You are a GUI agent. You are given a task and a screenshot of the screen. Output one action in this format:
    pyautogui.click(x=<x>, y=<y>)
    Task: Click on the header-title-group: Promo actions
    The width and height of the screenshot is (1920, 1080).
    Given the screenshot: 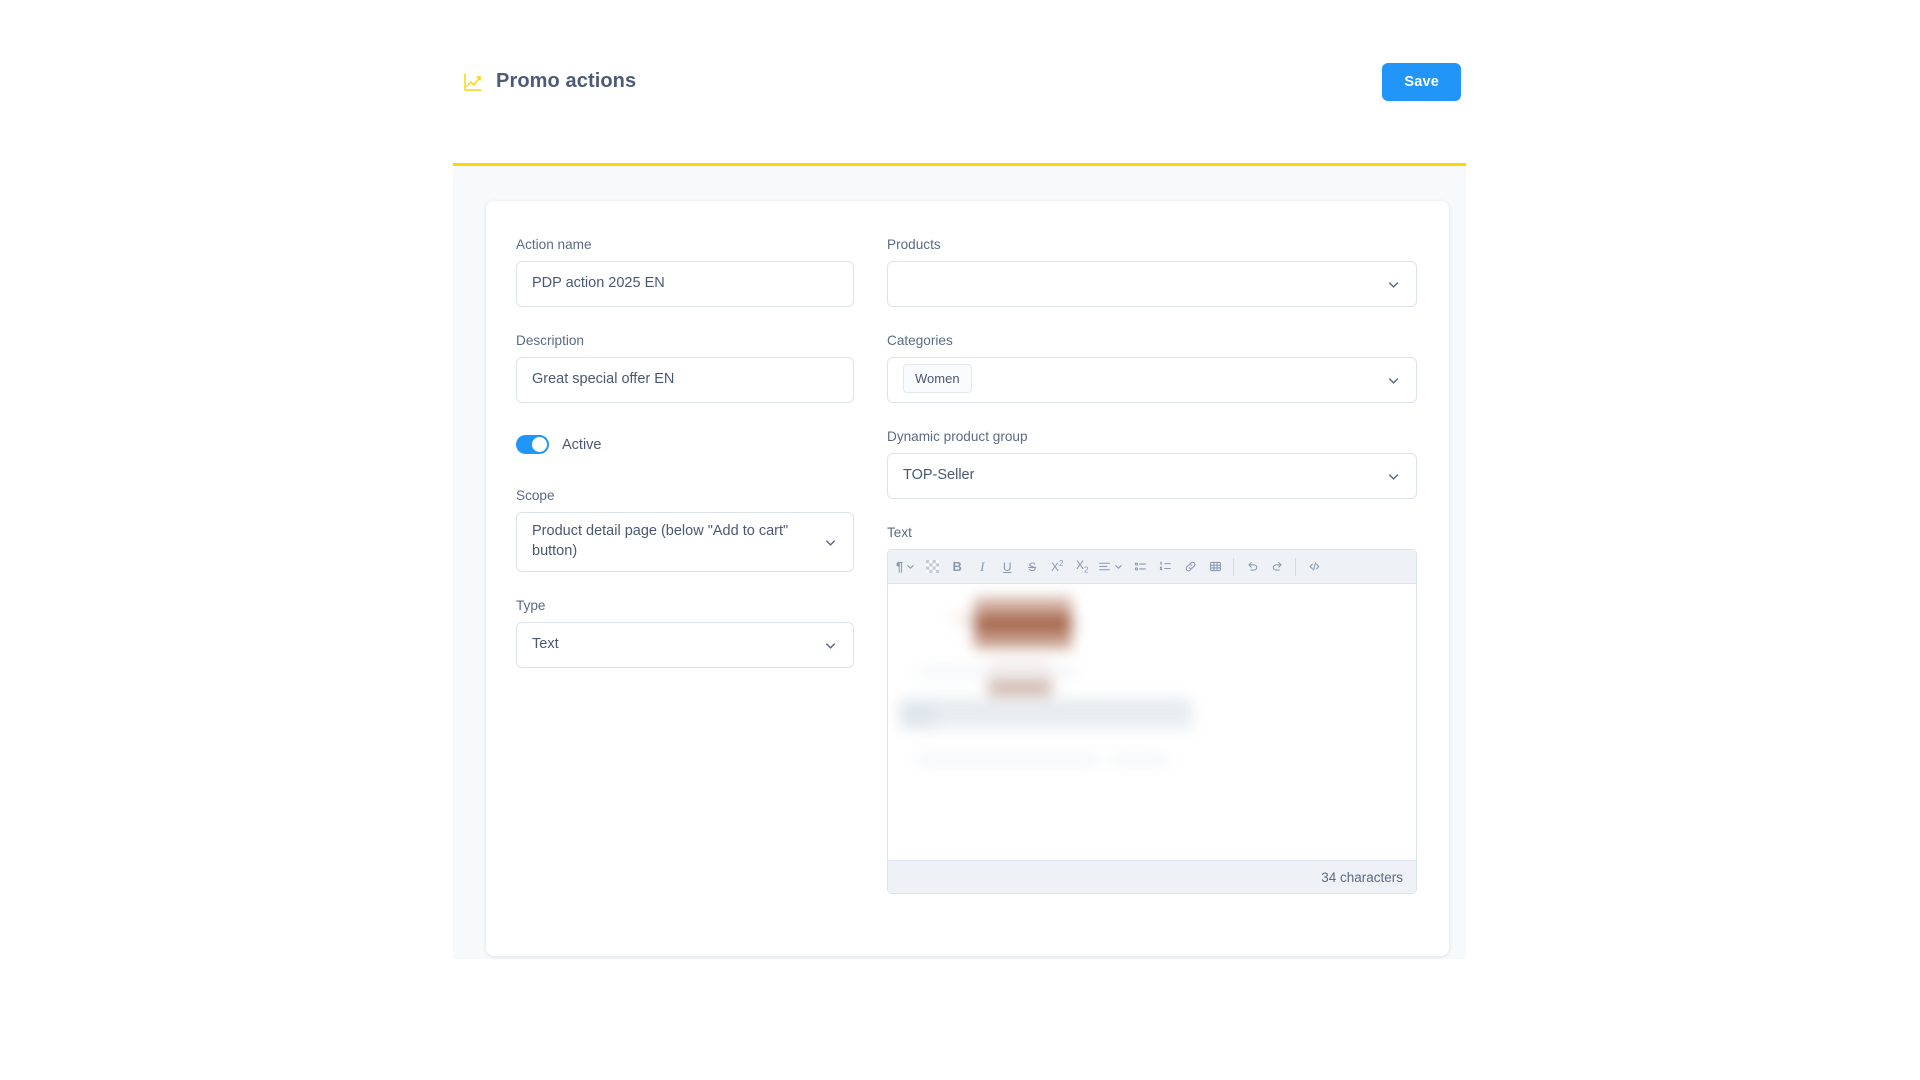 What is the action you would take?
    pyautogui.click(x=549, y=81)
    